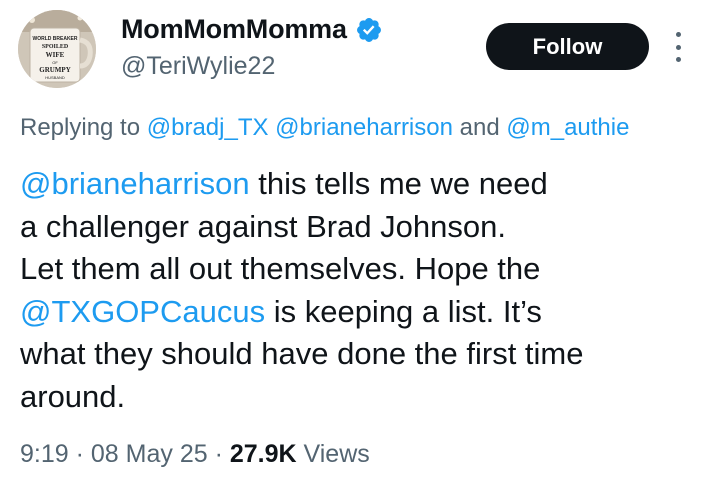  Describe the element at coordinates (263, 226) in the screenshot. I see `tweet-line-2: a challenger against Brad Johnson.` at that location.